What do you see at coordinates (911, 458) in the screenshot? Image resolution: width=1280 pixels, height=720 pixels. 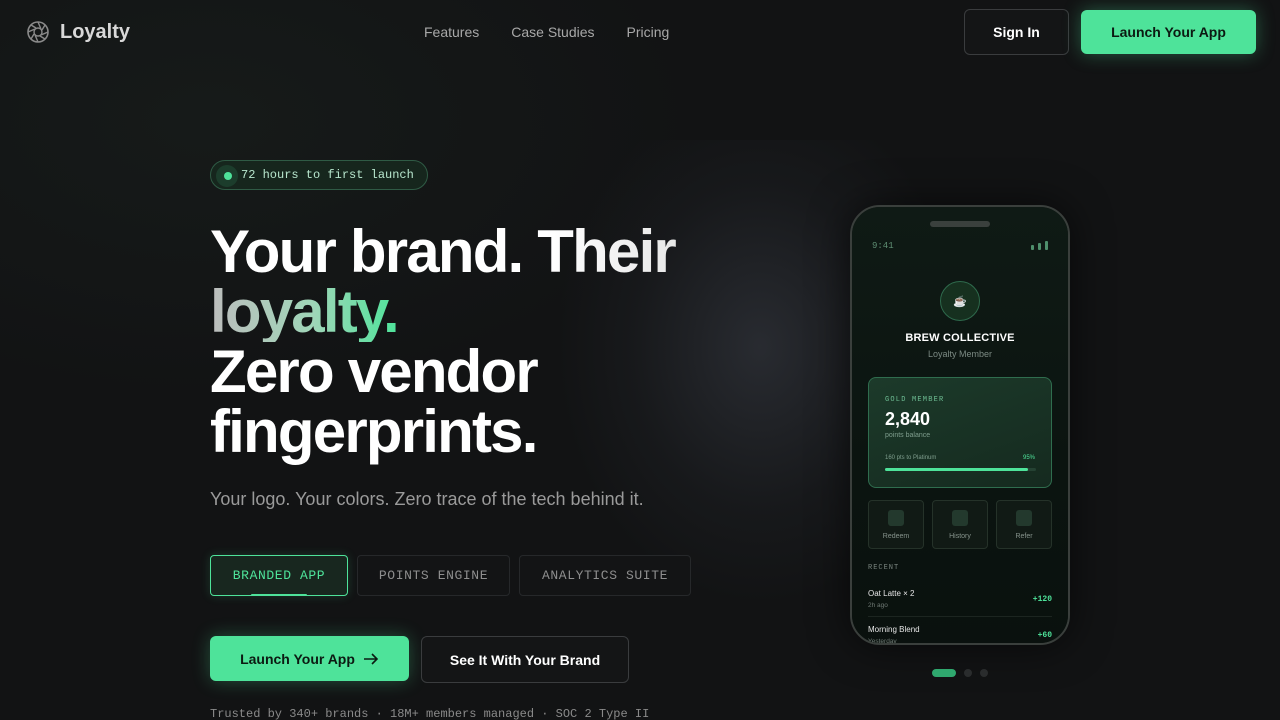 I see `progress-text: 160 pts to Platinum` at bounding box center [911, 458].